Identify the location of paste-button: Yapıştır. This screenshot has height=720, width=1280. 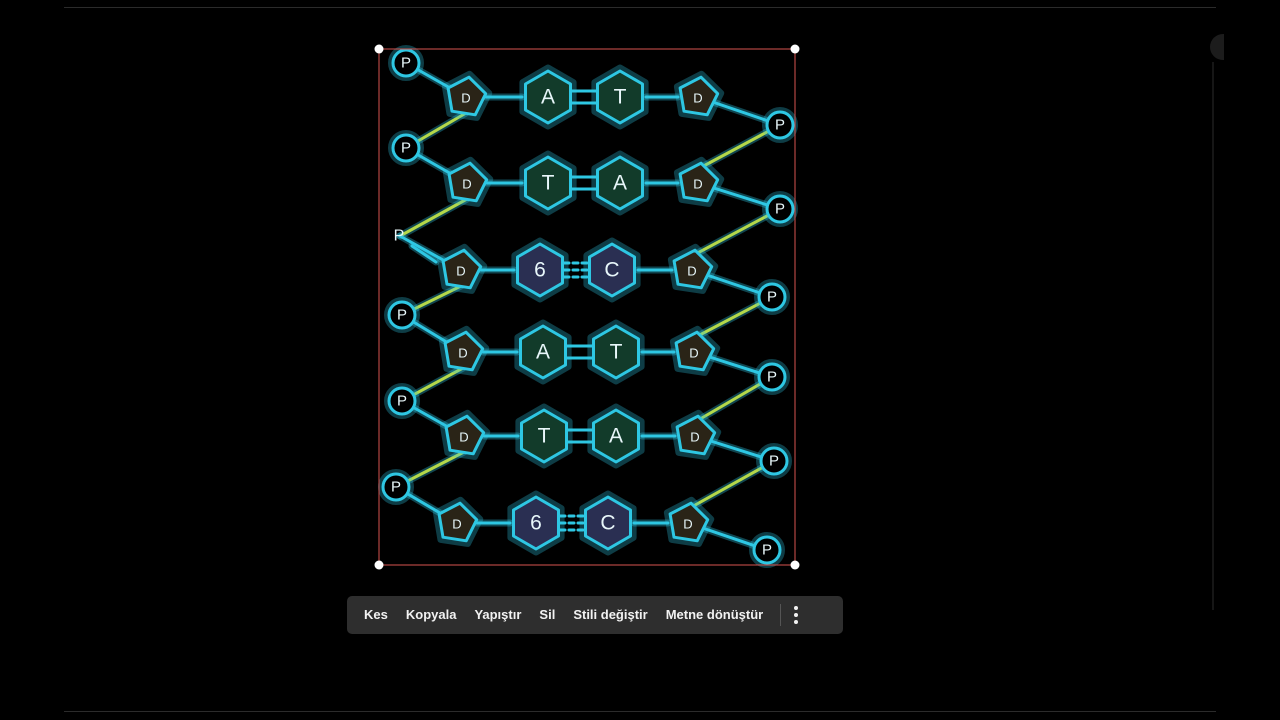
(497, 615).